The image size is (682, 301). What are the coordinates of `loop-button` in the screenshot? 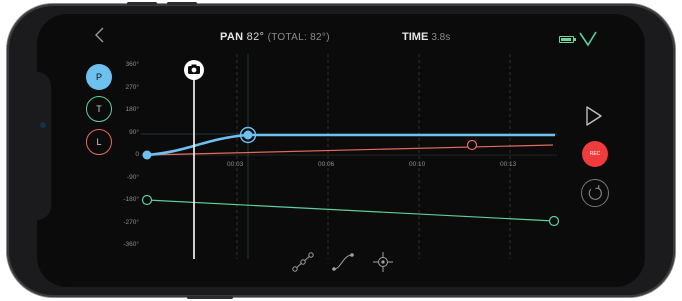 It's located at (595, 193).